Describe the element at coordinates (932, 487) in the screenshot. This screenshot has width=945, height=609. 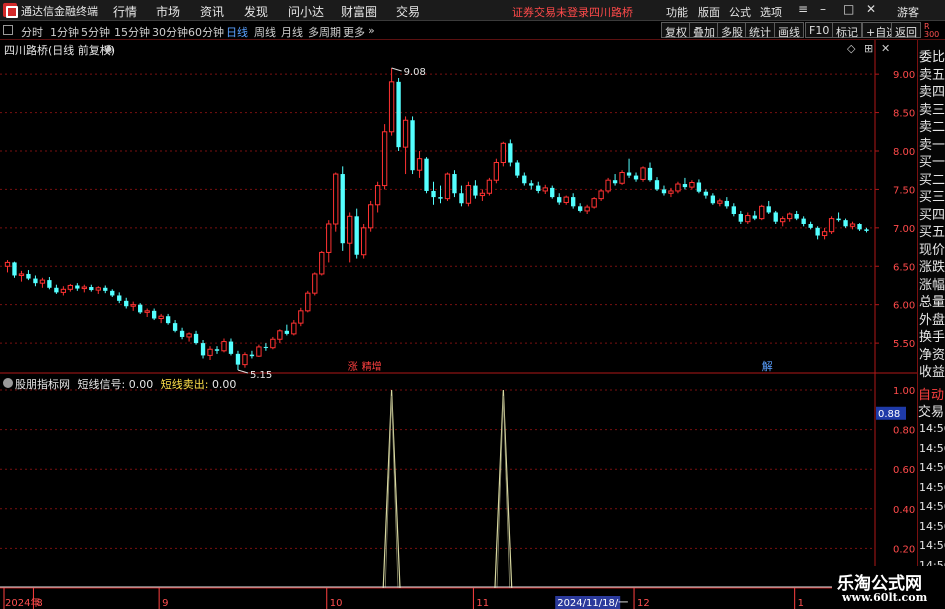
I see `tick-time-3: 14:56` at that location.